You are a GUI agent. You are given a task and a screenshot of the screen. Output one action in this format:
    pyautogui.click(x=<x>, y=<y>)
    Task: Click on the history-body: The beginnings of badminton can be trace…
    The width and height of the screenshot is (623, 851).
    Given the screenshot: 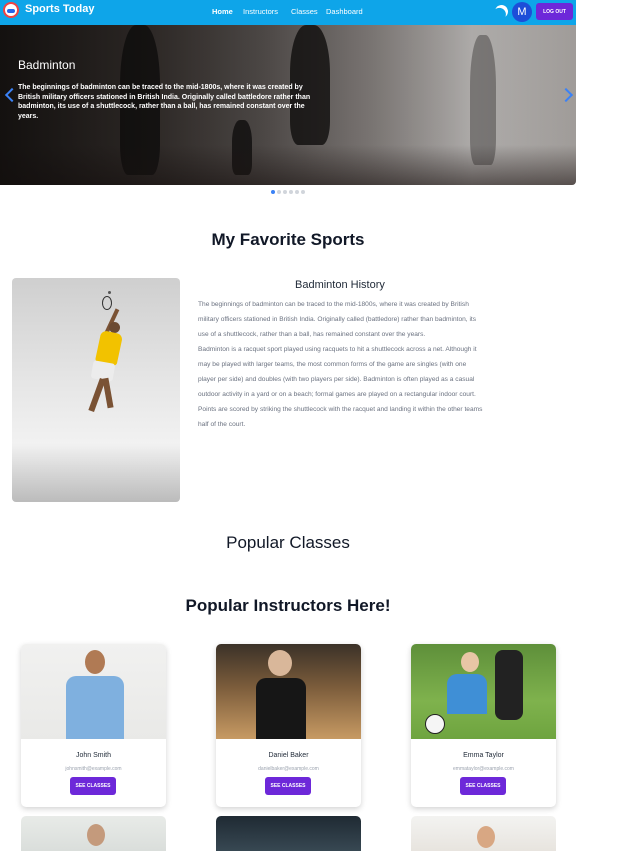 What is the action you would take?
    pyautogui.click(x=342, y=364)
    